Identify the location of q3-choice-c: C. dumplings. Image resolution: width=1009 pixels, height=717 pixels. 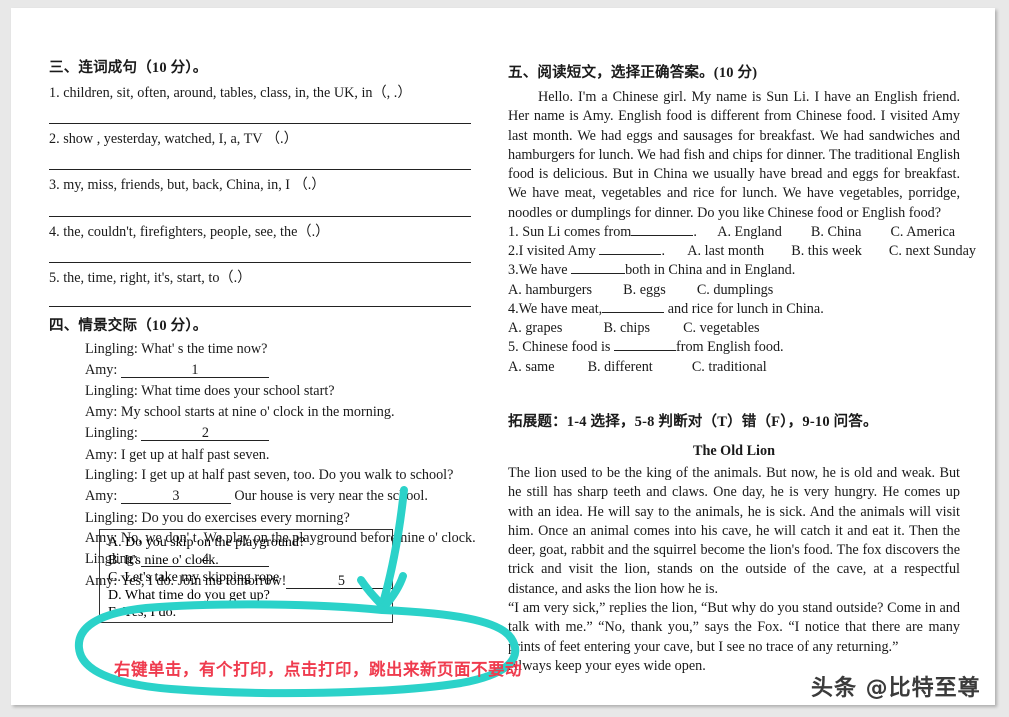
(735, 290).